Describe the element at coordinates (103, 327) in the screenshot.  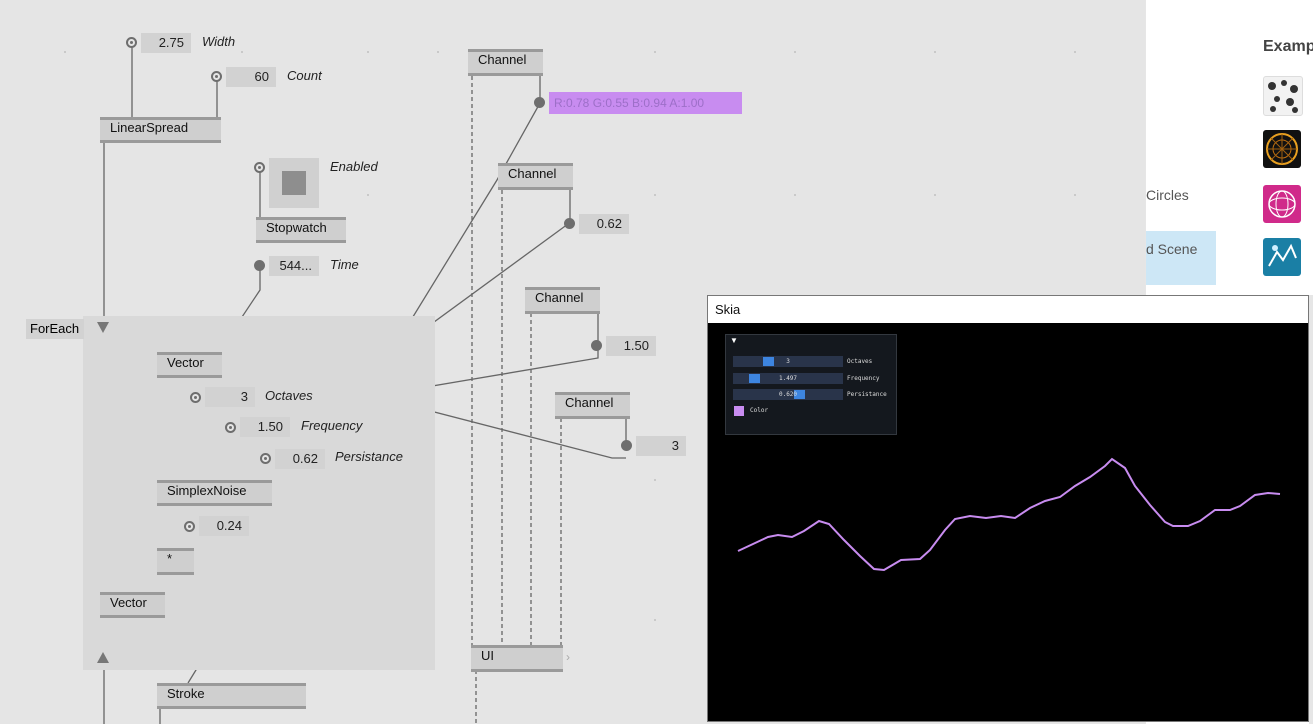
I see `region-input-marker` at that location.